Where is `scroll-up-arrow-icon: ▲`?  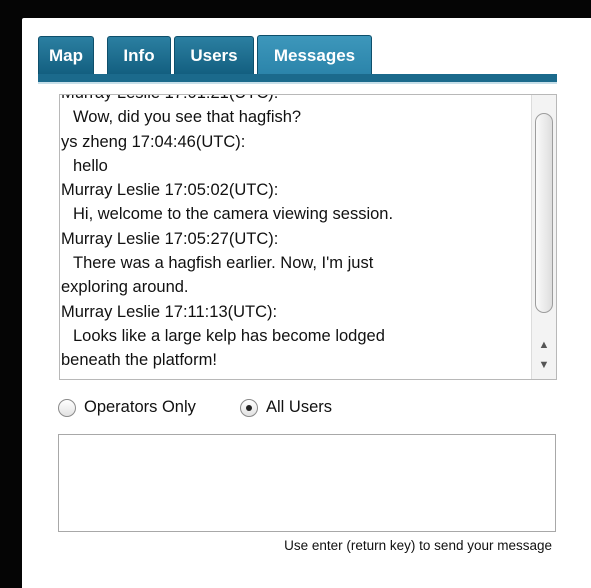
scroll-up-arrow-icon: ▲ is located at coordinates (544, 345).